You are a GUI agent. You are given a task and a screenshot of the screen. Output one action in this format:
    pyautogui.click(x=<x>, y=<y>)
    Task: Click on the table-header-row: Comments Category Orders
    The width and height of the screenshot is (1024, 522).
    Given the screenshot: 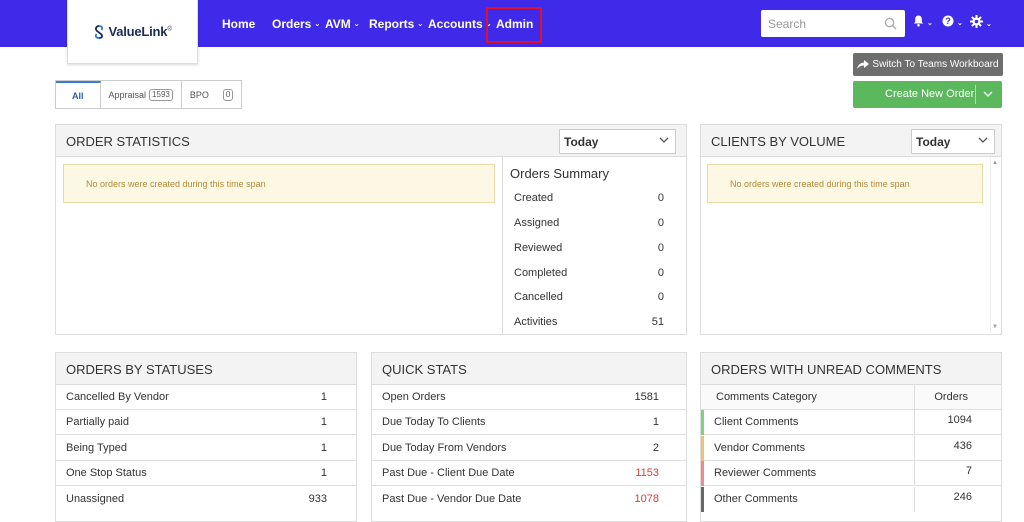 What is the action you would take?
    pyautogui.click(x=851, y=397)
    